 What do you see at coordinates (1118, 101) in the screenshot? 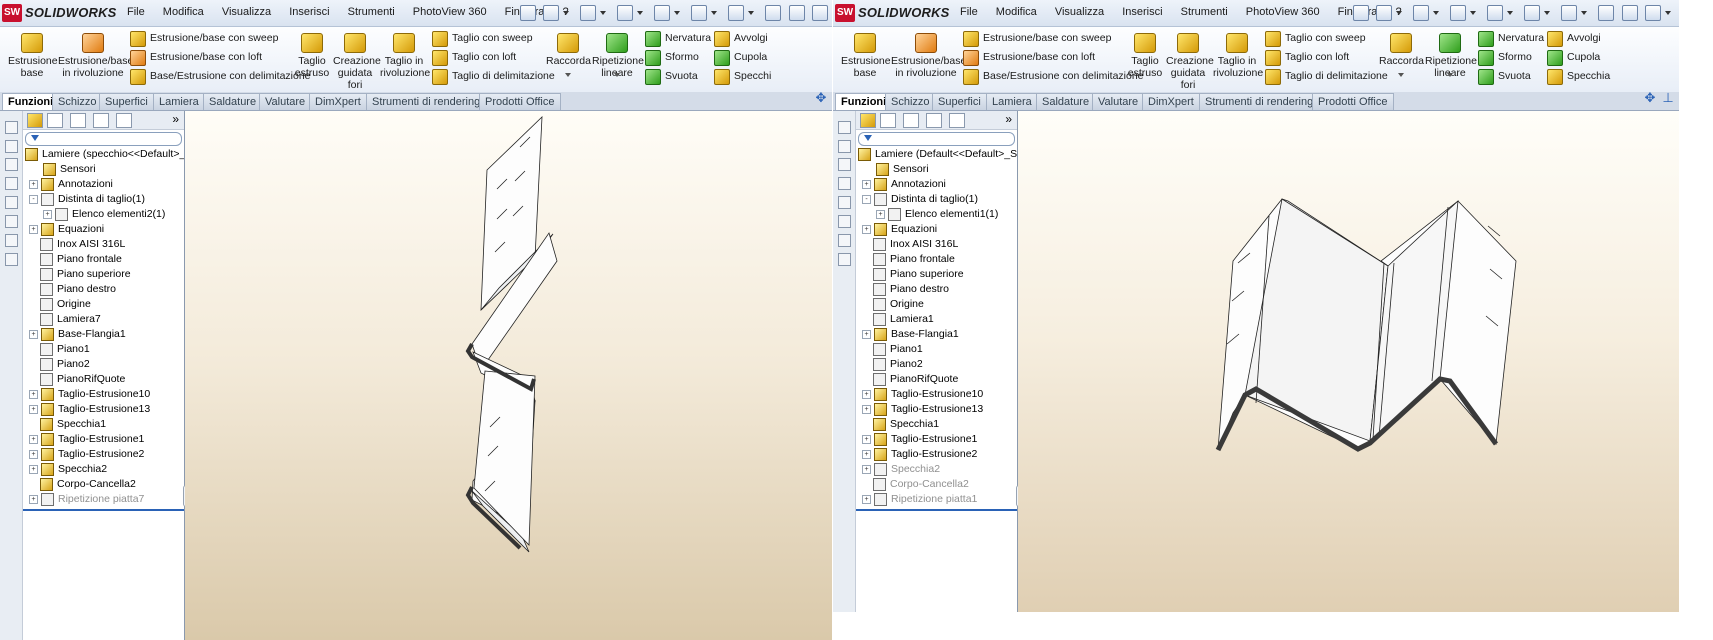
I see `tab-valutare: Valutare` at bounding box center [1118, 101].